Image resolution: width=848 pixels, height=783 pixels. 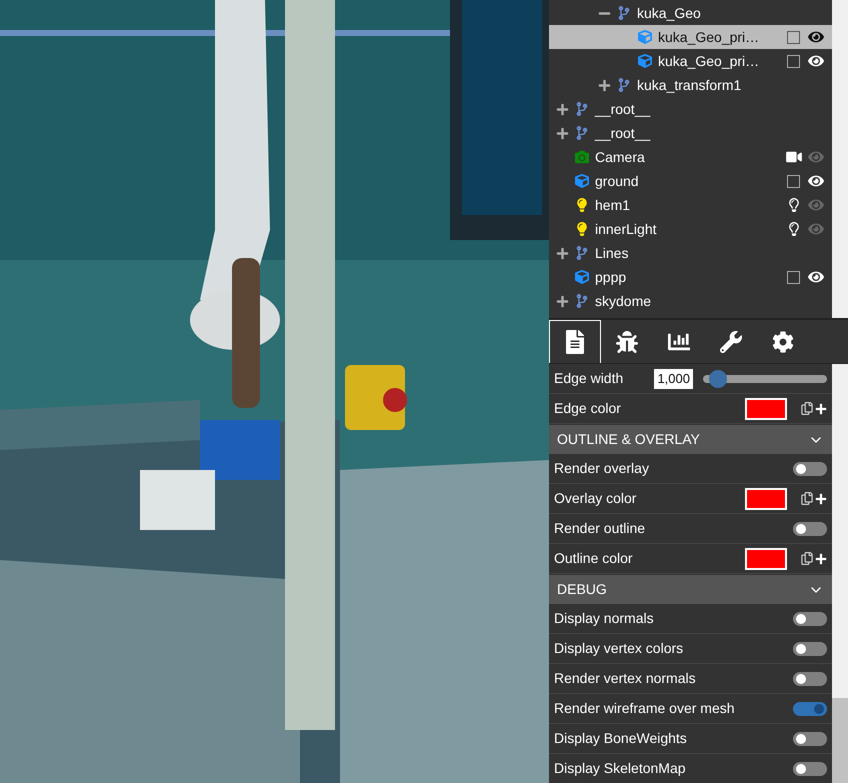 I want to click on section-header: OUTLINE & OVERLAY, so click(x=690, y=439).